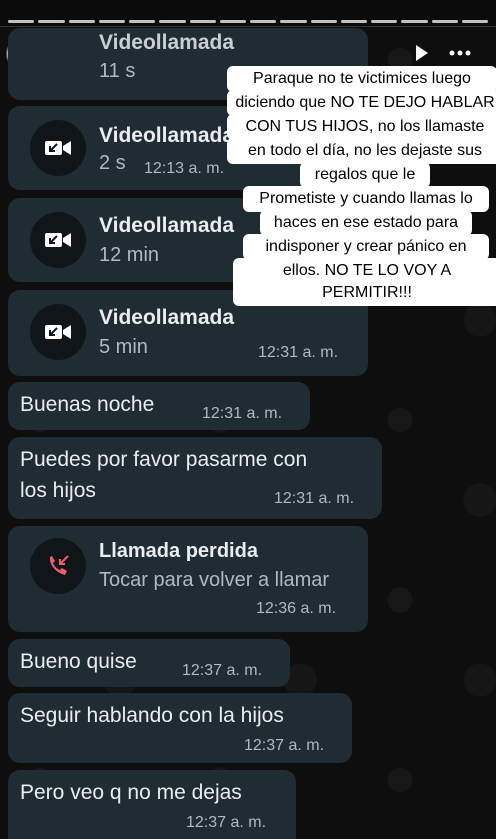  What do you see at coordinates (364, 282) in the screenshot?
I see `caption-line: ellos. NO TE LO VOY A PERMITIR!!!` at bounding box center [364, 282].